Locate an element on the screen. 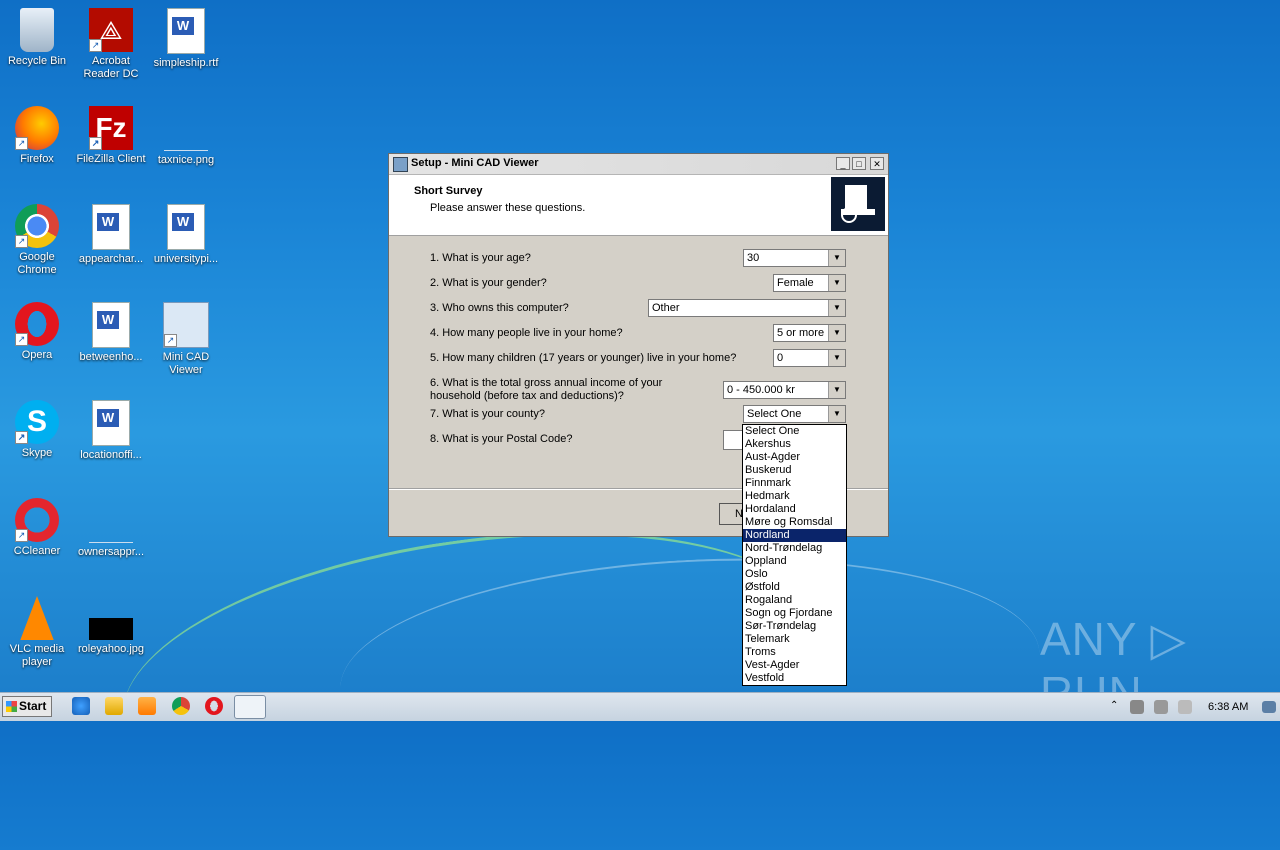 This screenshot has height=850, width=1280. gender-select: Female ▼ is located at coordinates (809, 283).